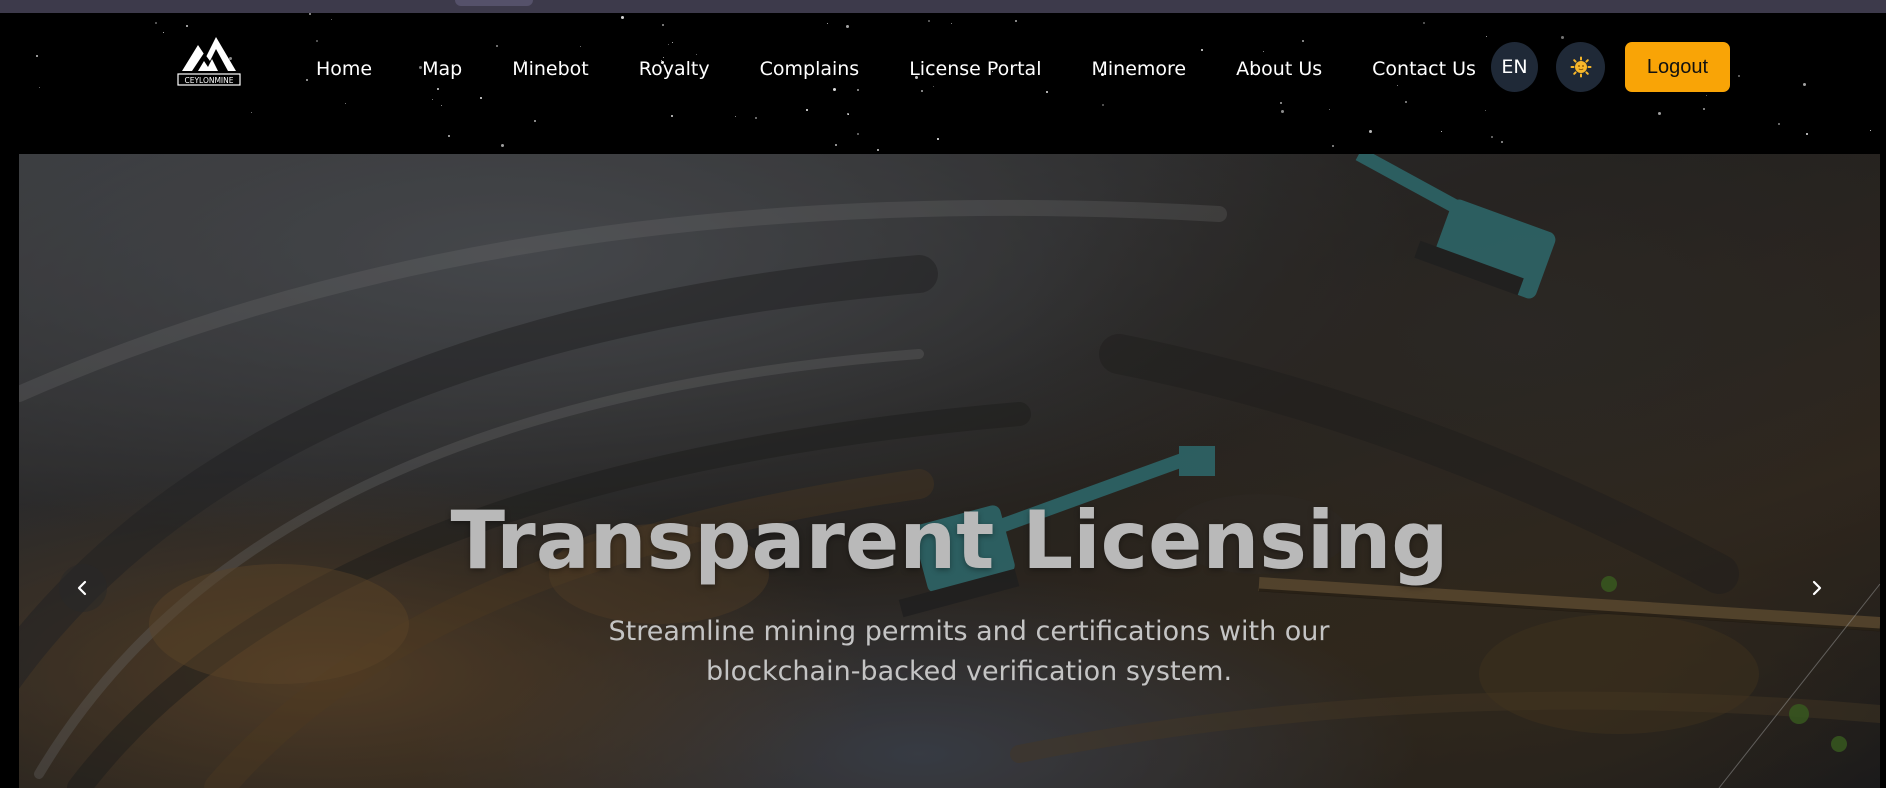 This screenshot has height=788, width=1886. I want to click on nav-link-home: Home, so click(344, 69).